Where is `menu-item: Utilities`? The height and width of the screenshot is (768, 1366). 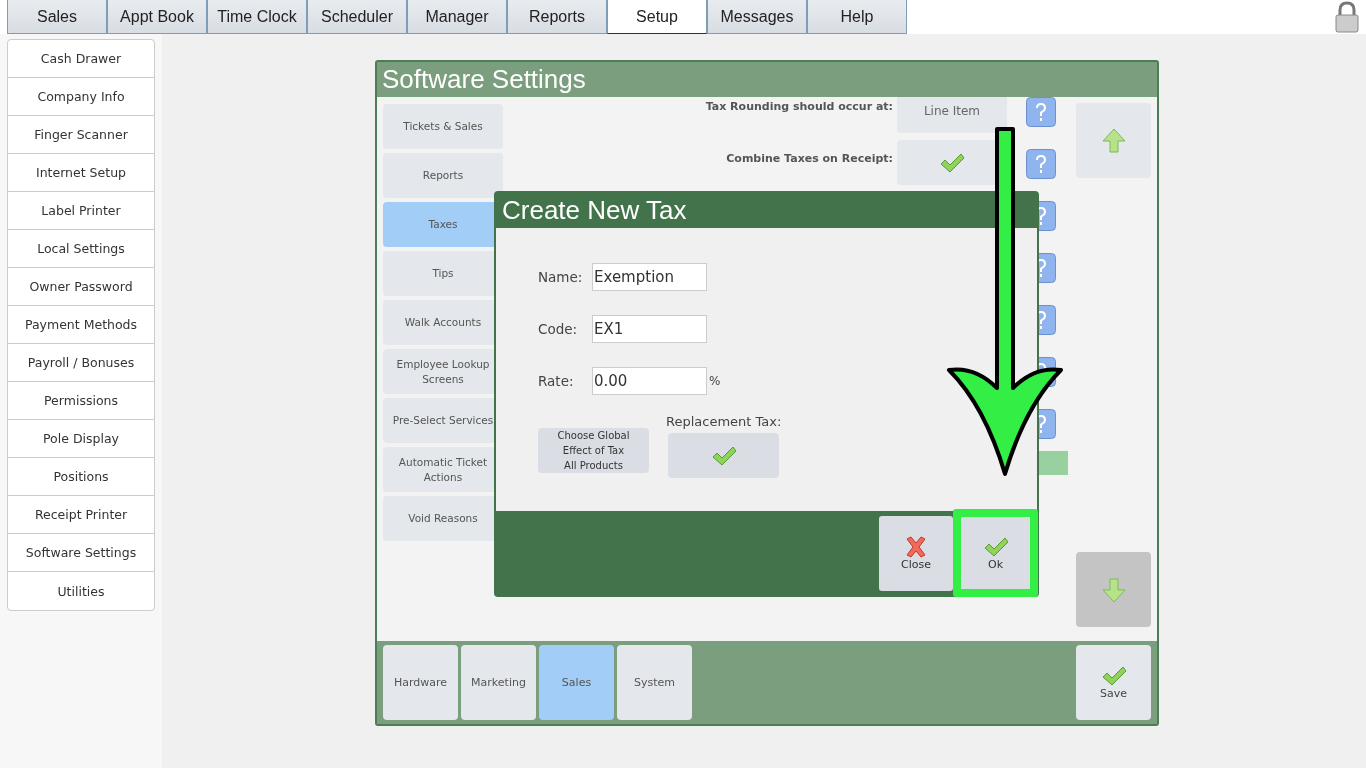 menu-item: Utilities is located at coordinates (81, 591).